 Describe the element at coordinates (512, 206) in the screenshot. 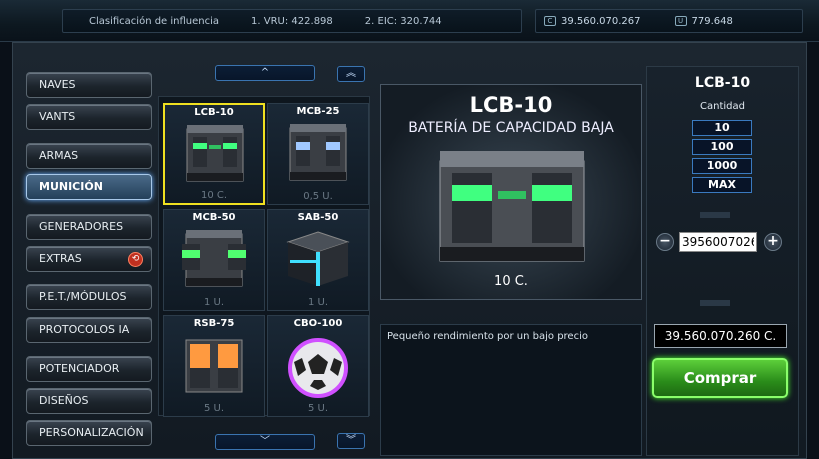

I see `battery-large-icon` at that location.